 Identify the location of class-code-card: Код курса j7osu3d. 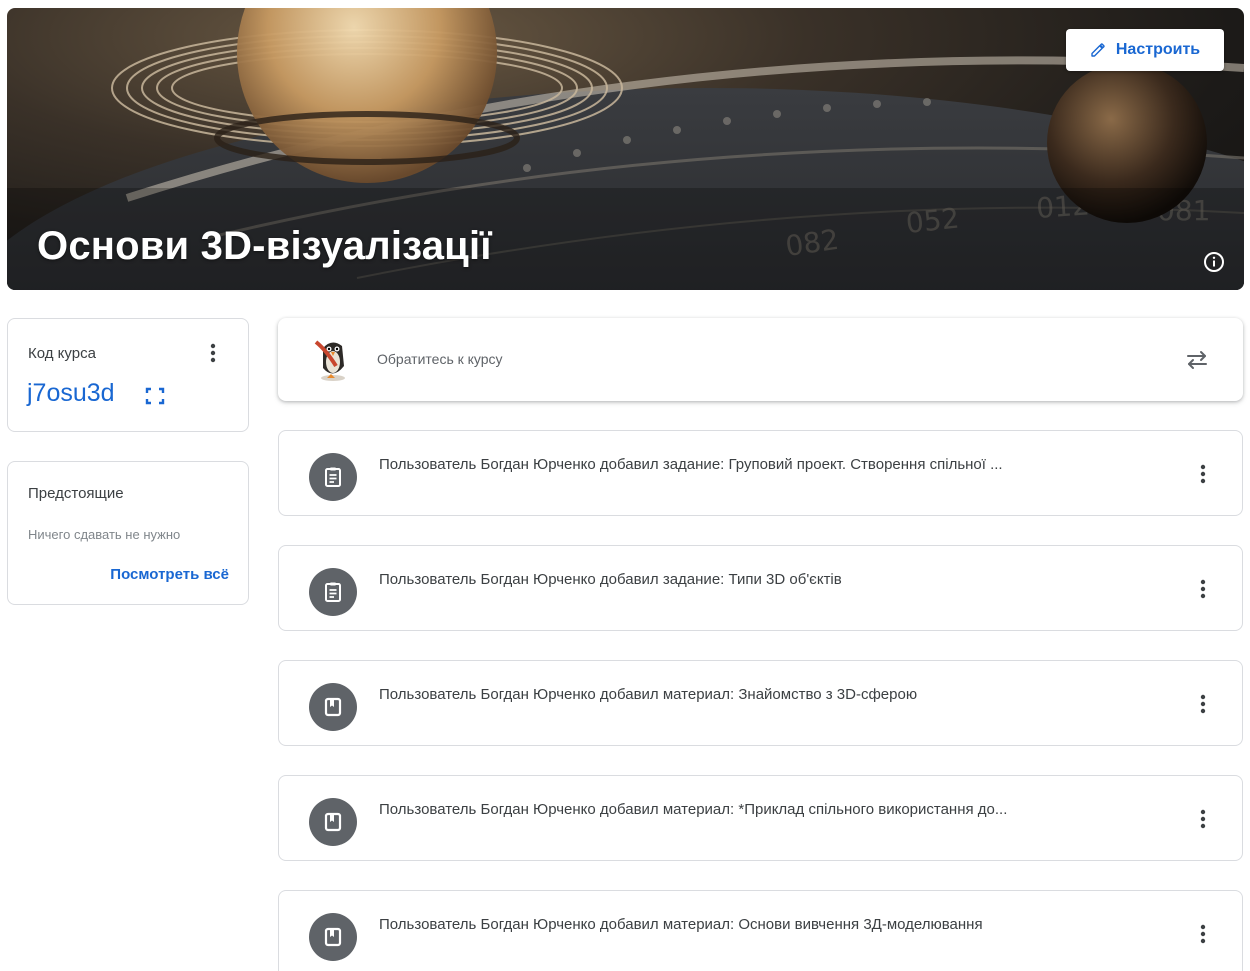
(128, 375).